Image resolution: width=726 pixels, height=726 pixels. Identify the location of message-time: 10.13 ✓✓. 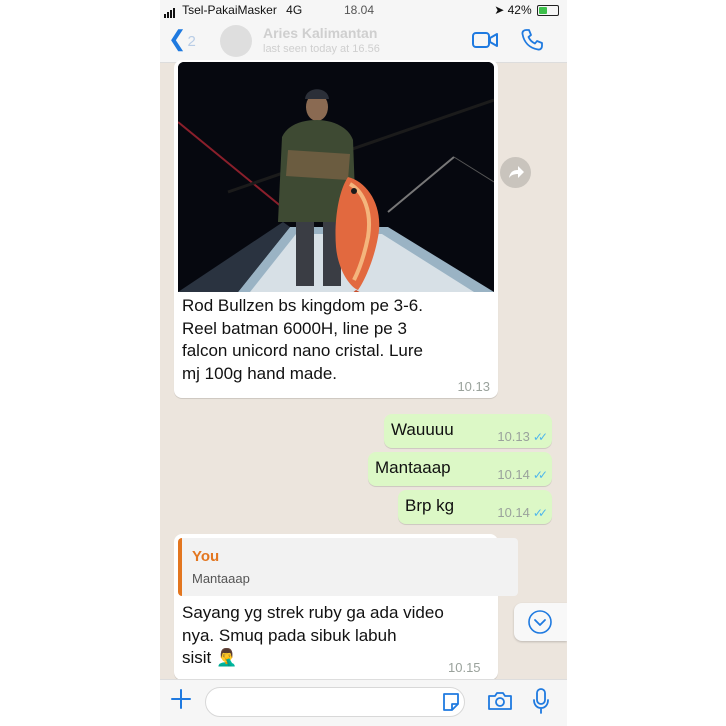
(522, 436).